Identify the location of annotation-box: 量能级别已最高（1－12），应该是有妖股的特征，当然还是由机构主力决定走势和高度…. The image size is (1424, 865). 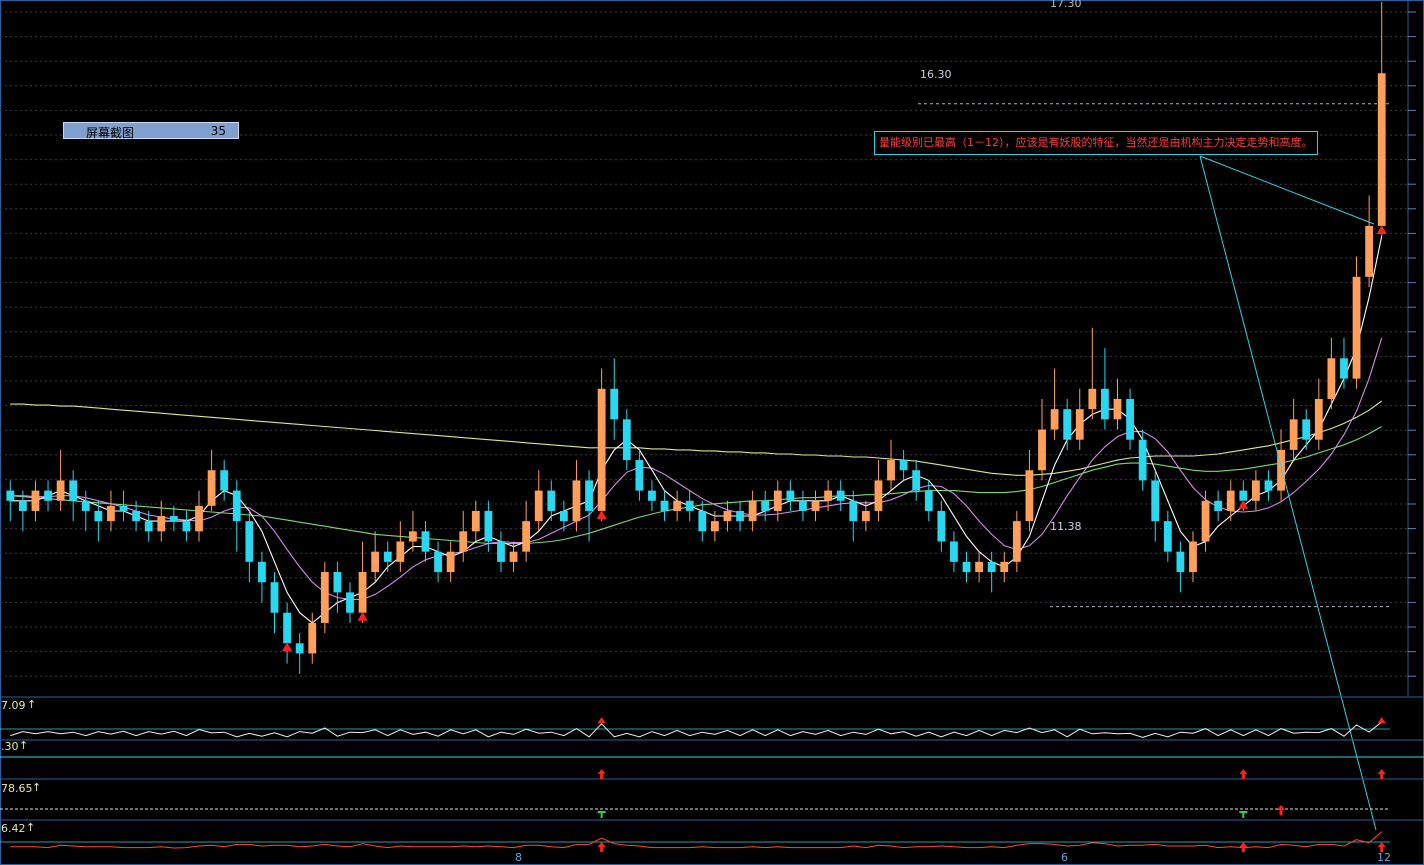
(1096, 143).